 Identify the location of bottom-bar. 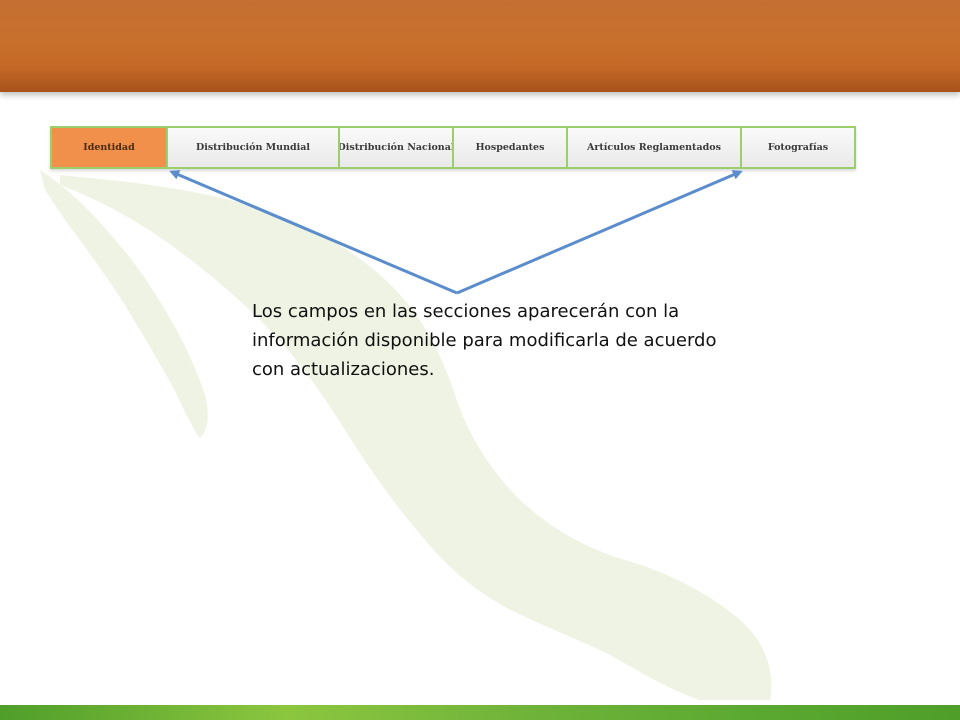
(480, 712).